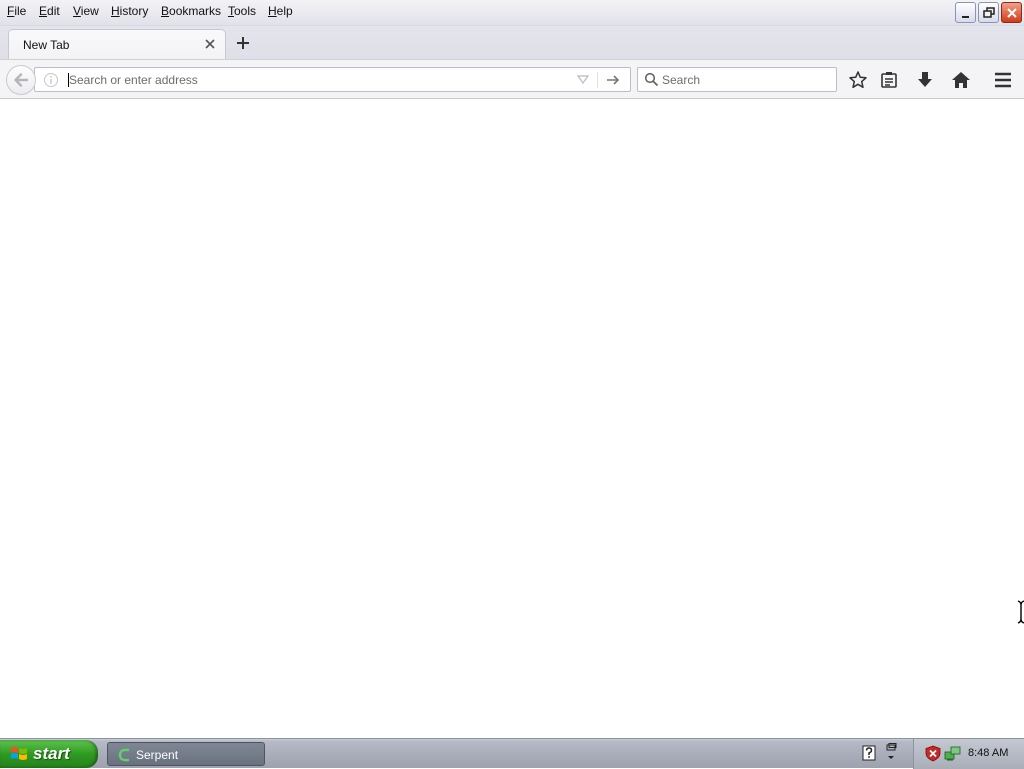 This screenshot has width=1024, height=769. I want to click on clock: 8:48 AM, so click(988, 753).